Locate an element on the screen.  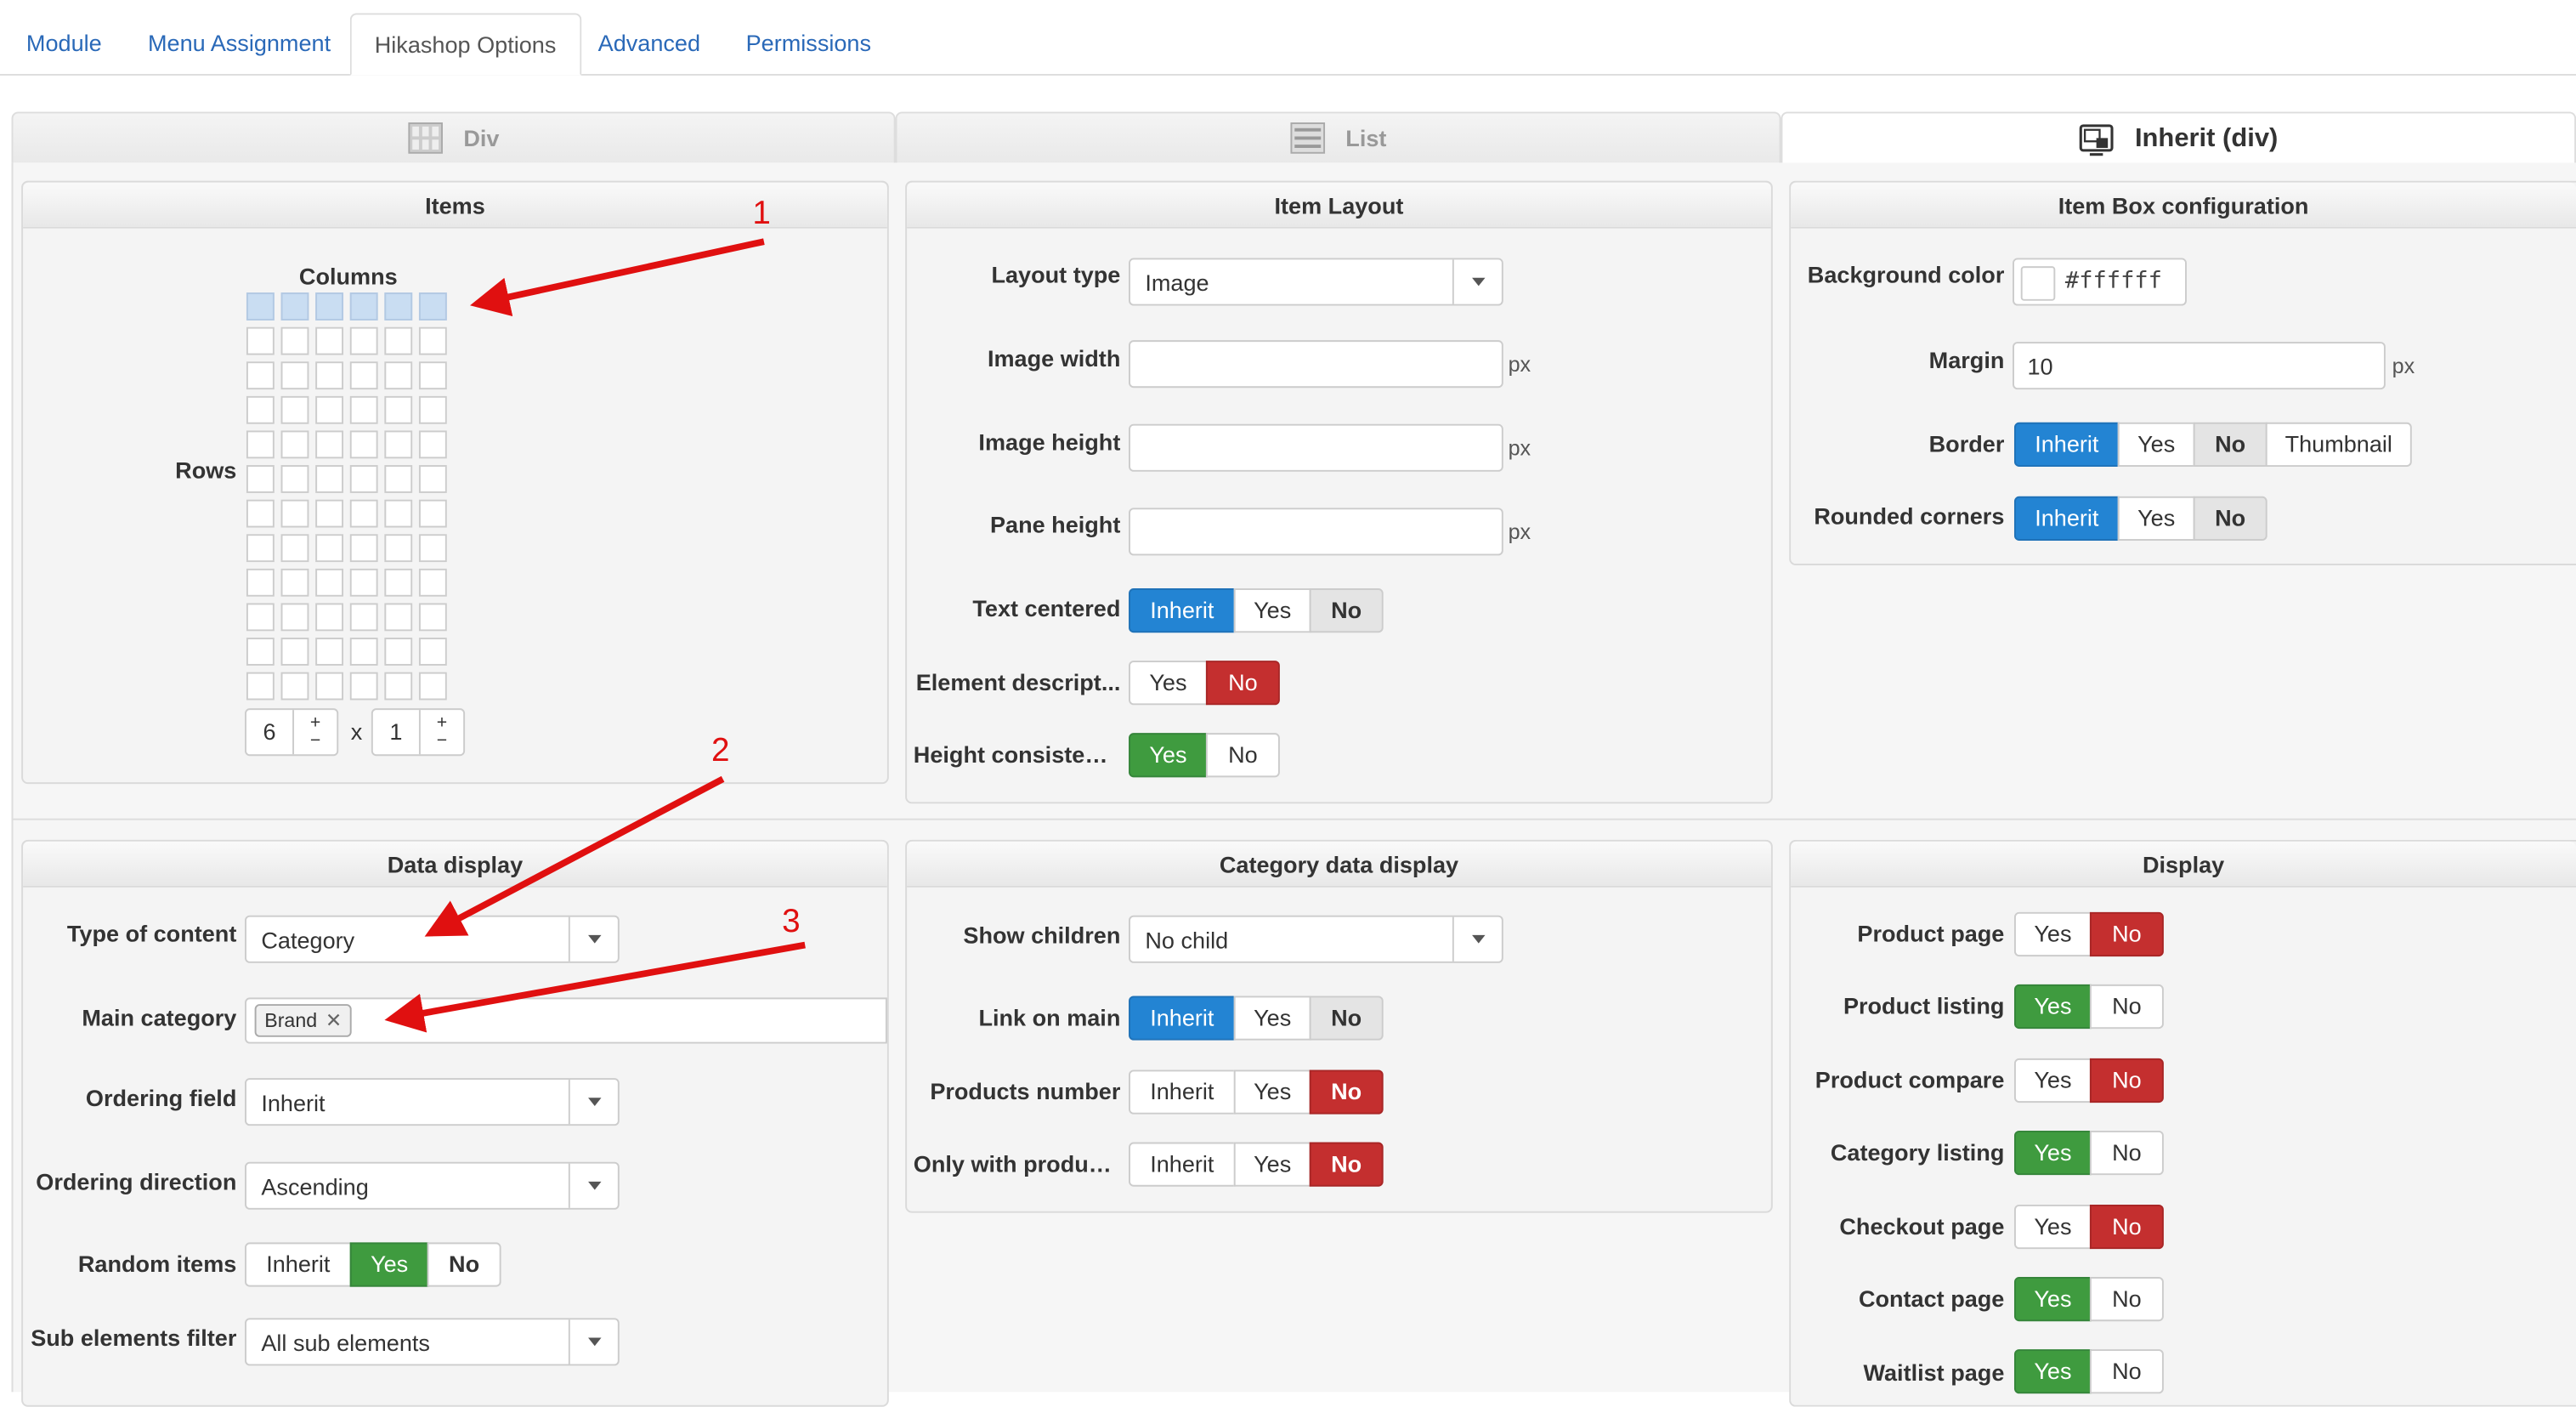
tab-menu-assignment: Menu Assignment is located at coordinates (239, 43).